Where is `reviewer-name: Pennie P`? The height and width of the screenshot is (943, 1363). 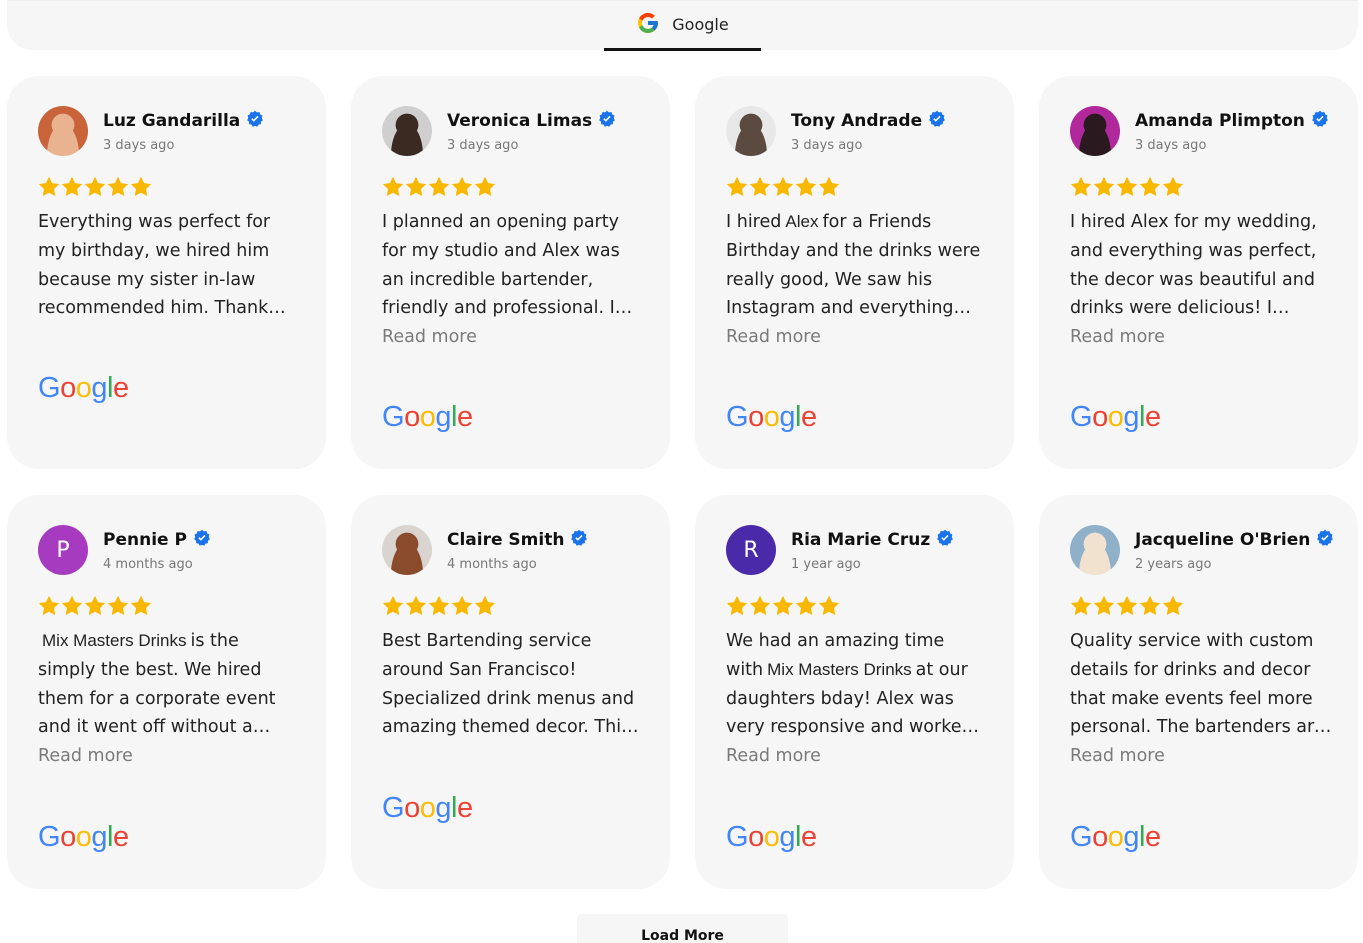 reviewer-name: Pennie P is located at coordinates (145, 540).